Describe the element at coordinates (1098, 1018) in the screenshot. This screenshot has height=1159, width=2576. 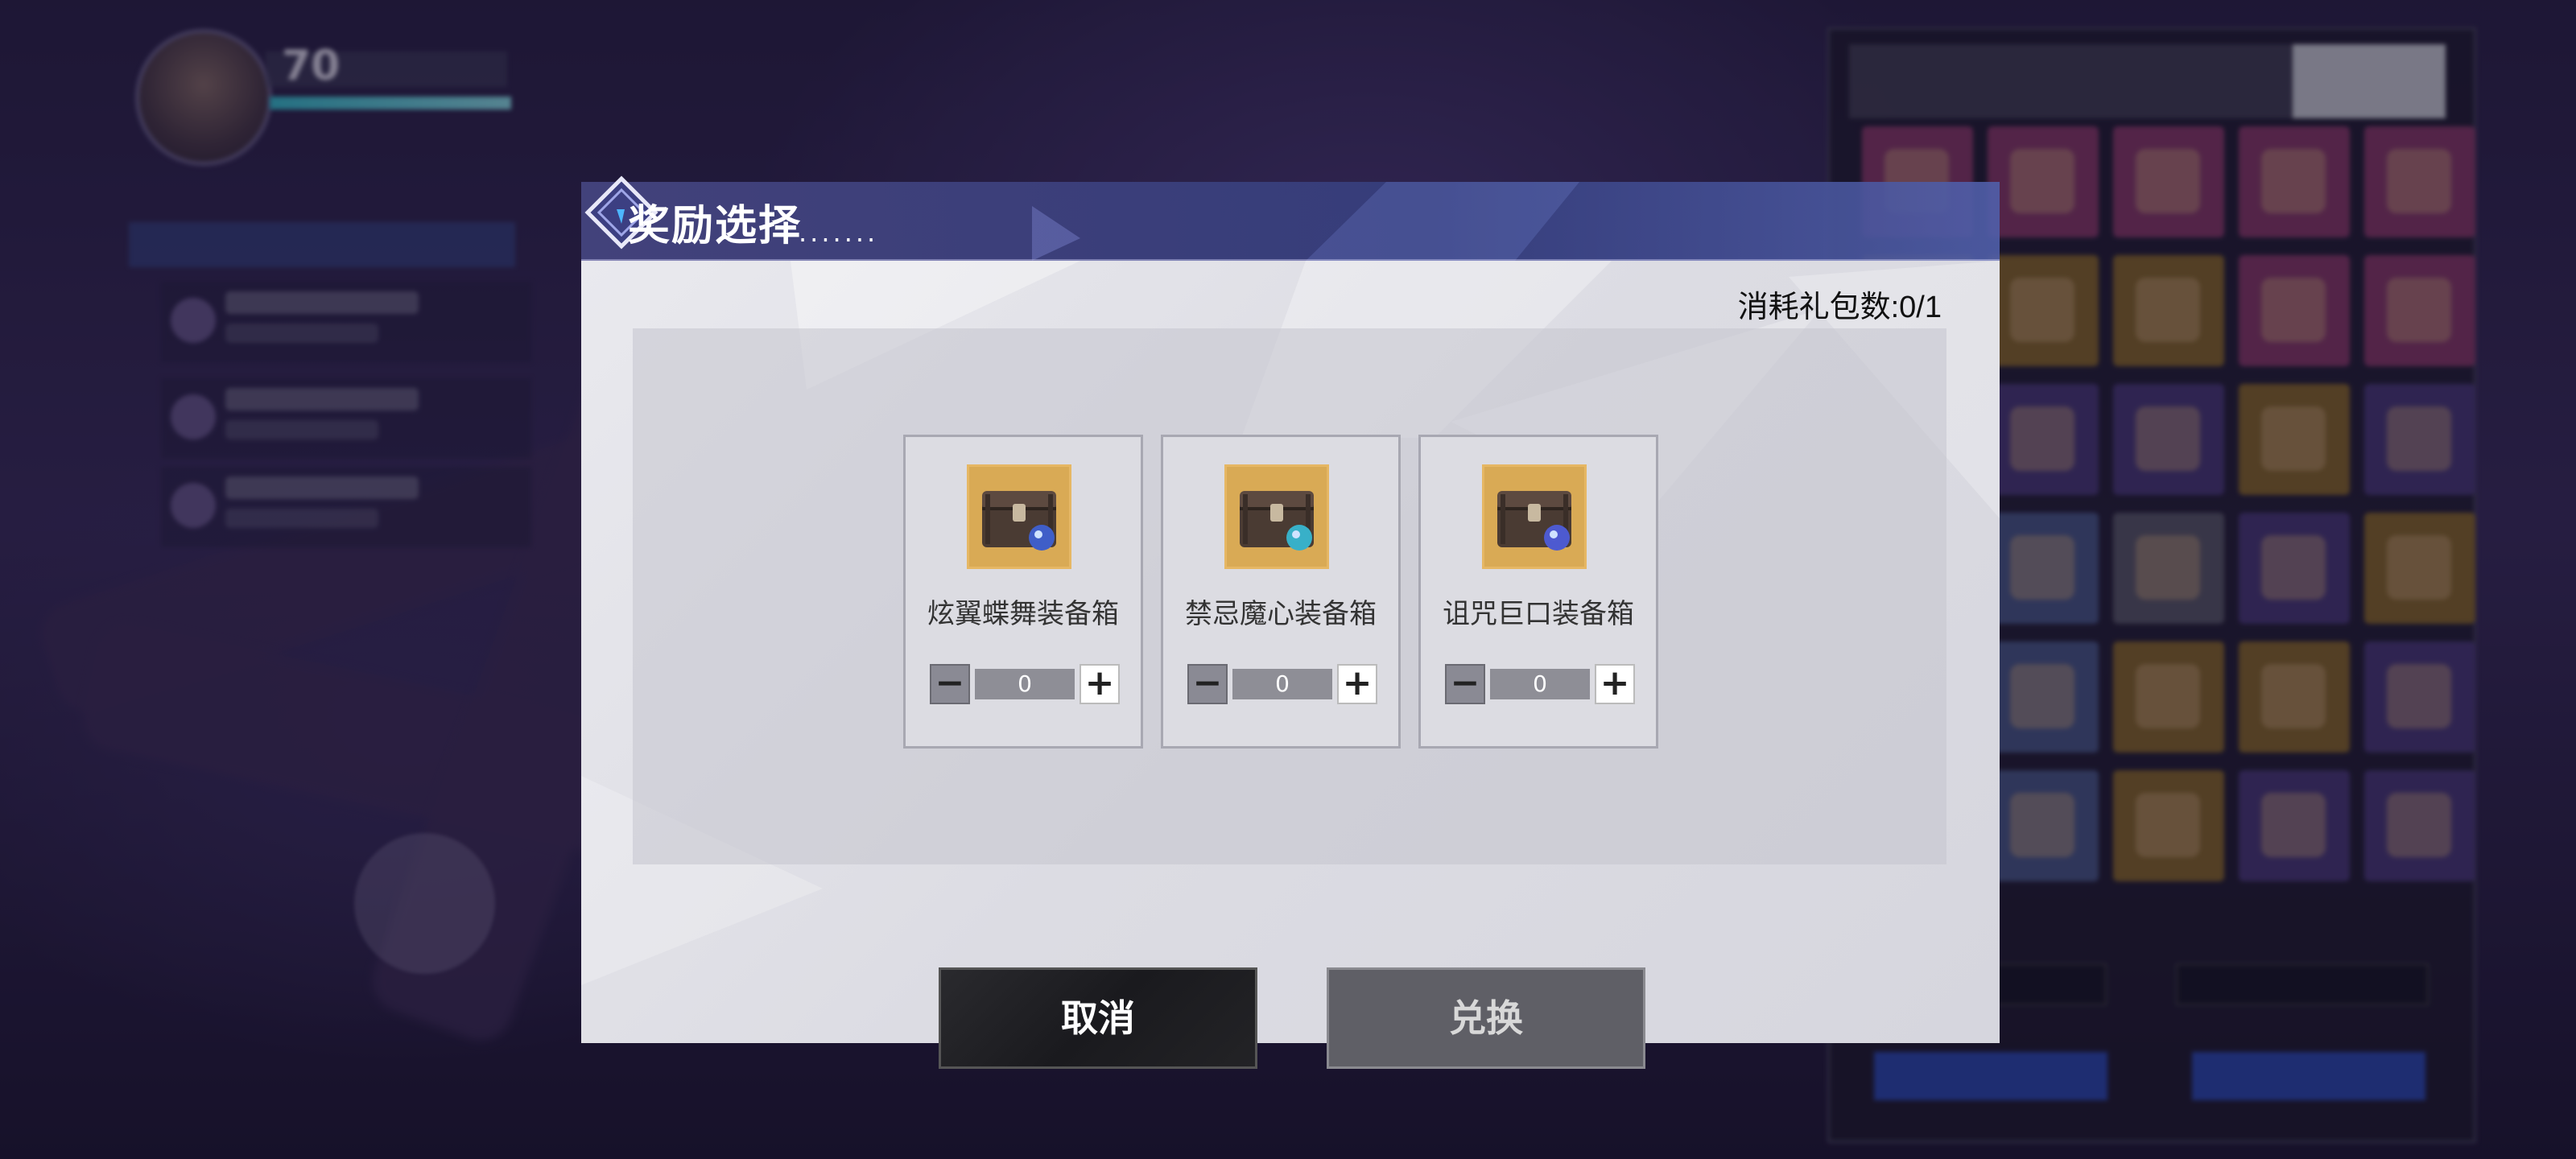
I see `cancel-button: 取消` at that location.